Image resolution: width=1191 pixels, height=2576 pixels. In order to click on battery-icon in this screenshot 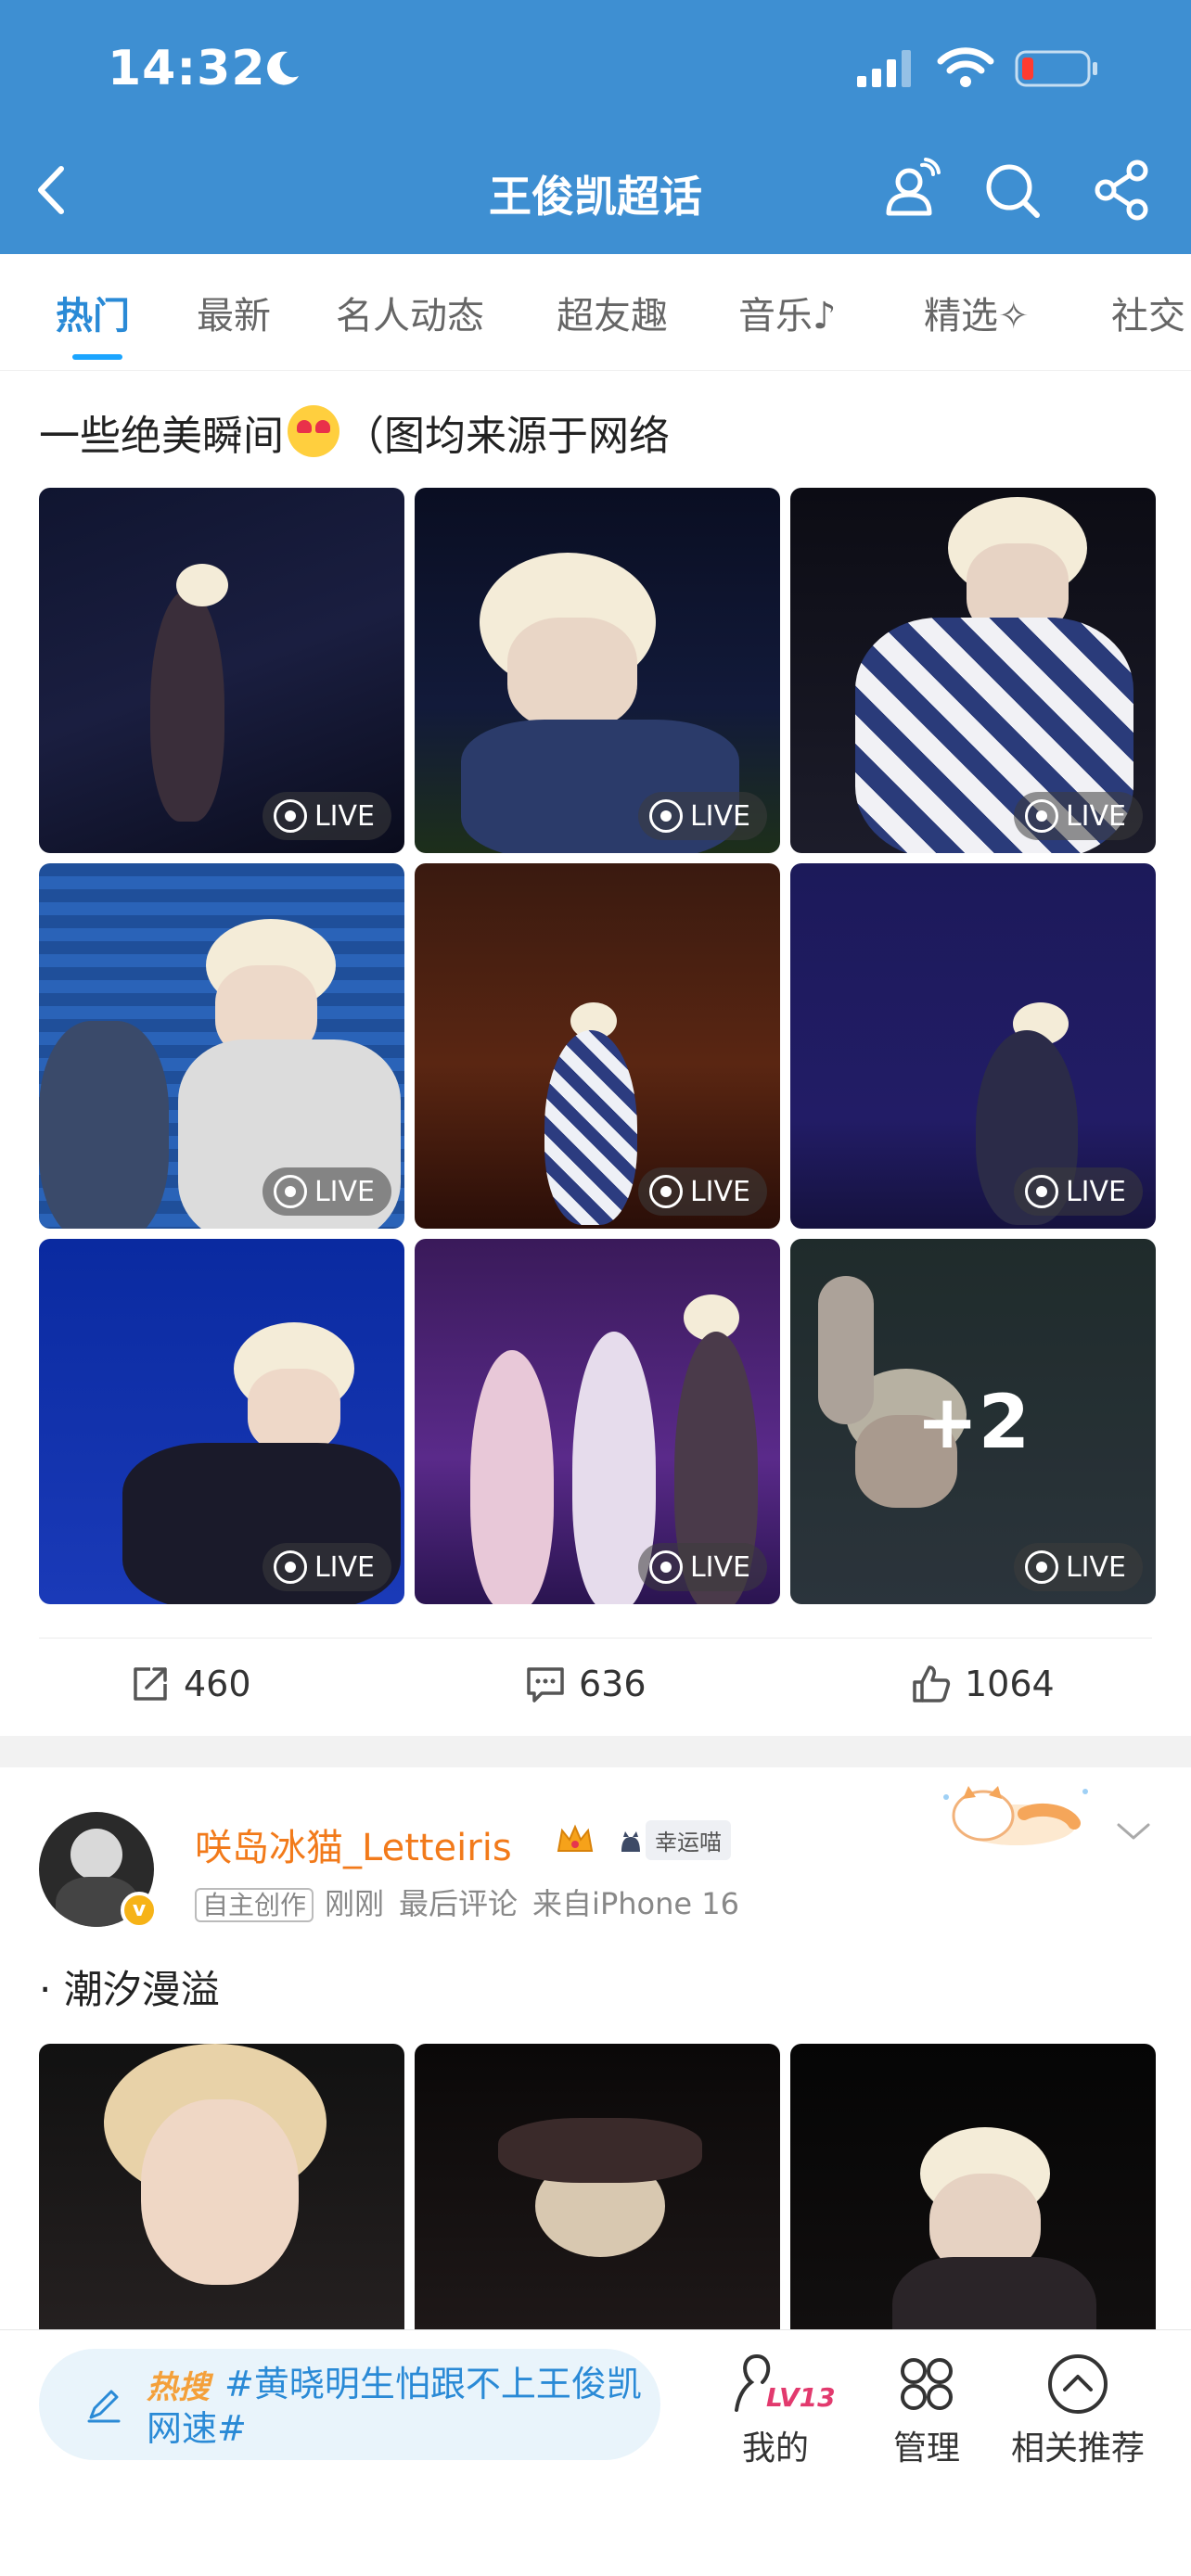, I will do `click(1056, 68)`.